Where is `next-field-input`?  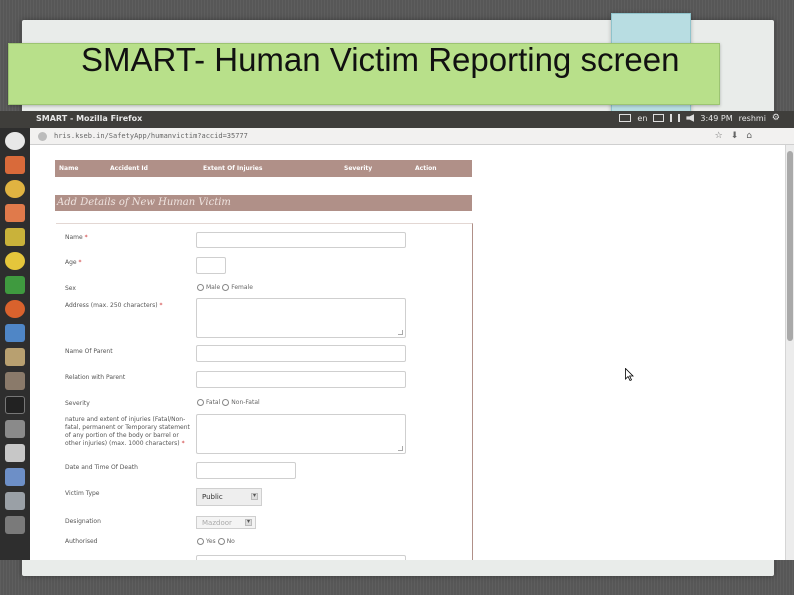
next-field-input is located at coordinates (301, 557).